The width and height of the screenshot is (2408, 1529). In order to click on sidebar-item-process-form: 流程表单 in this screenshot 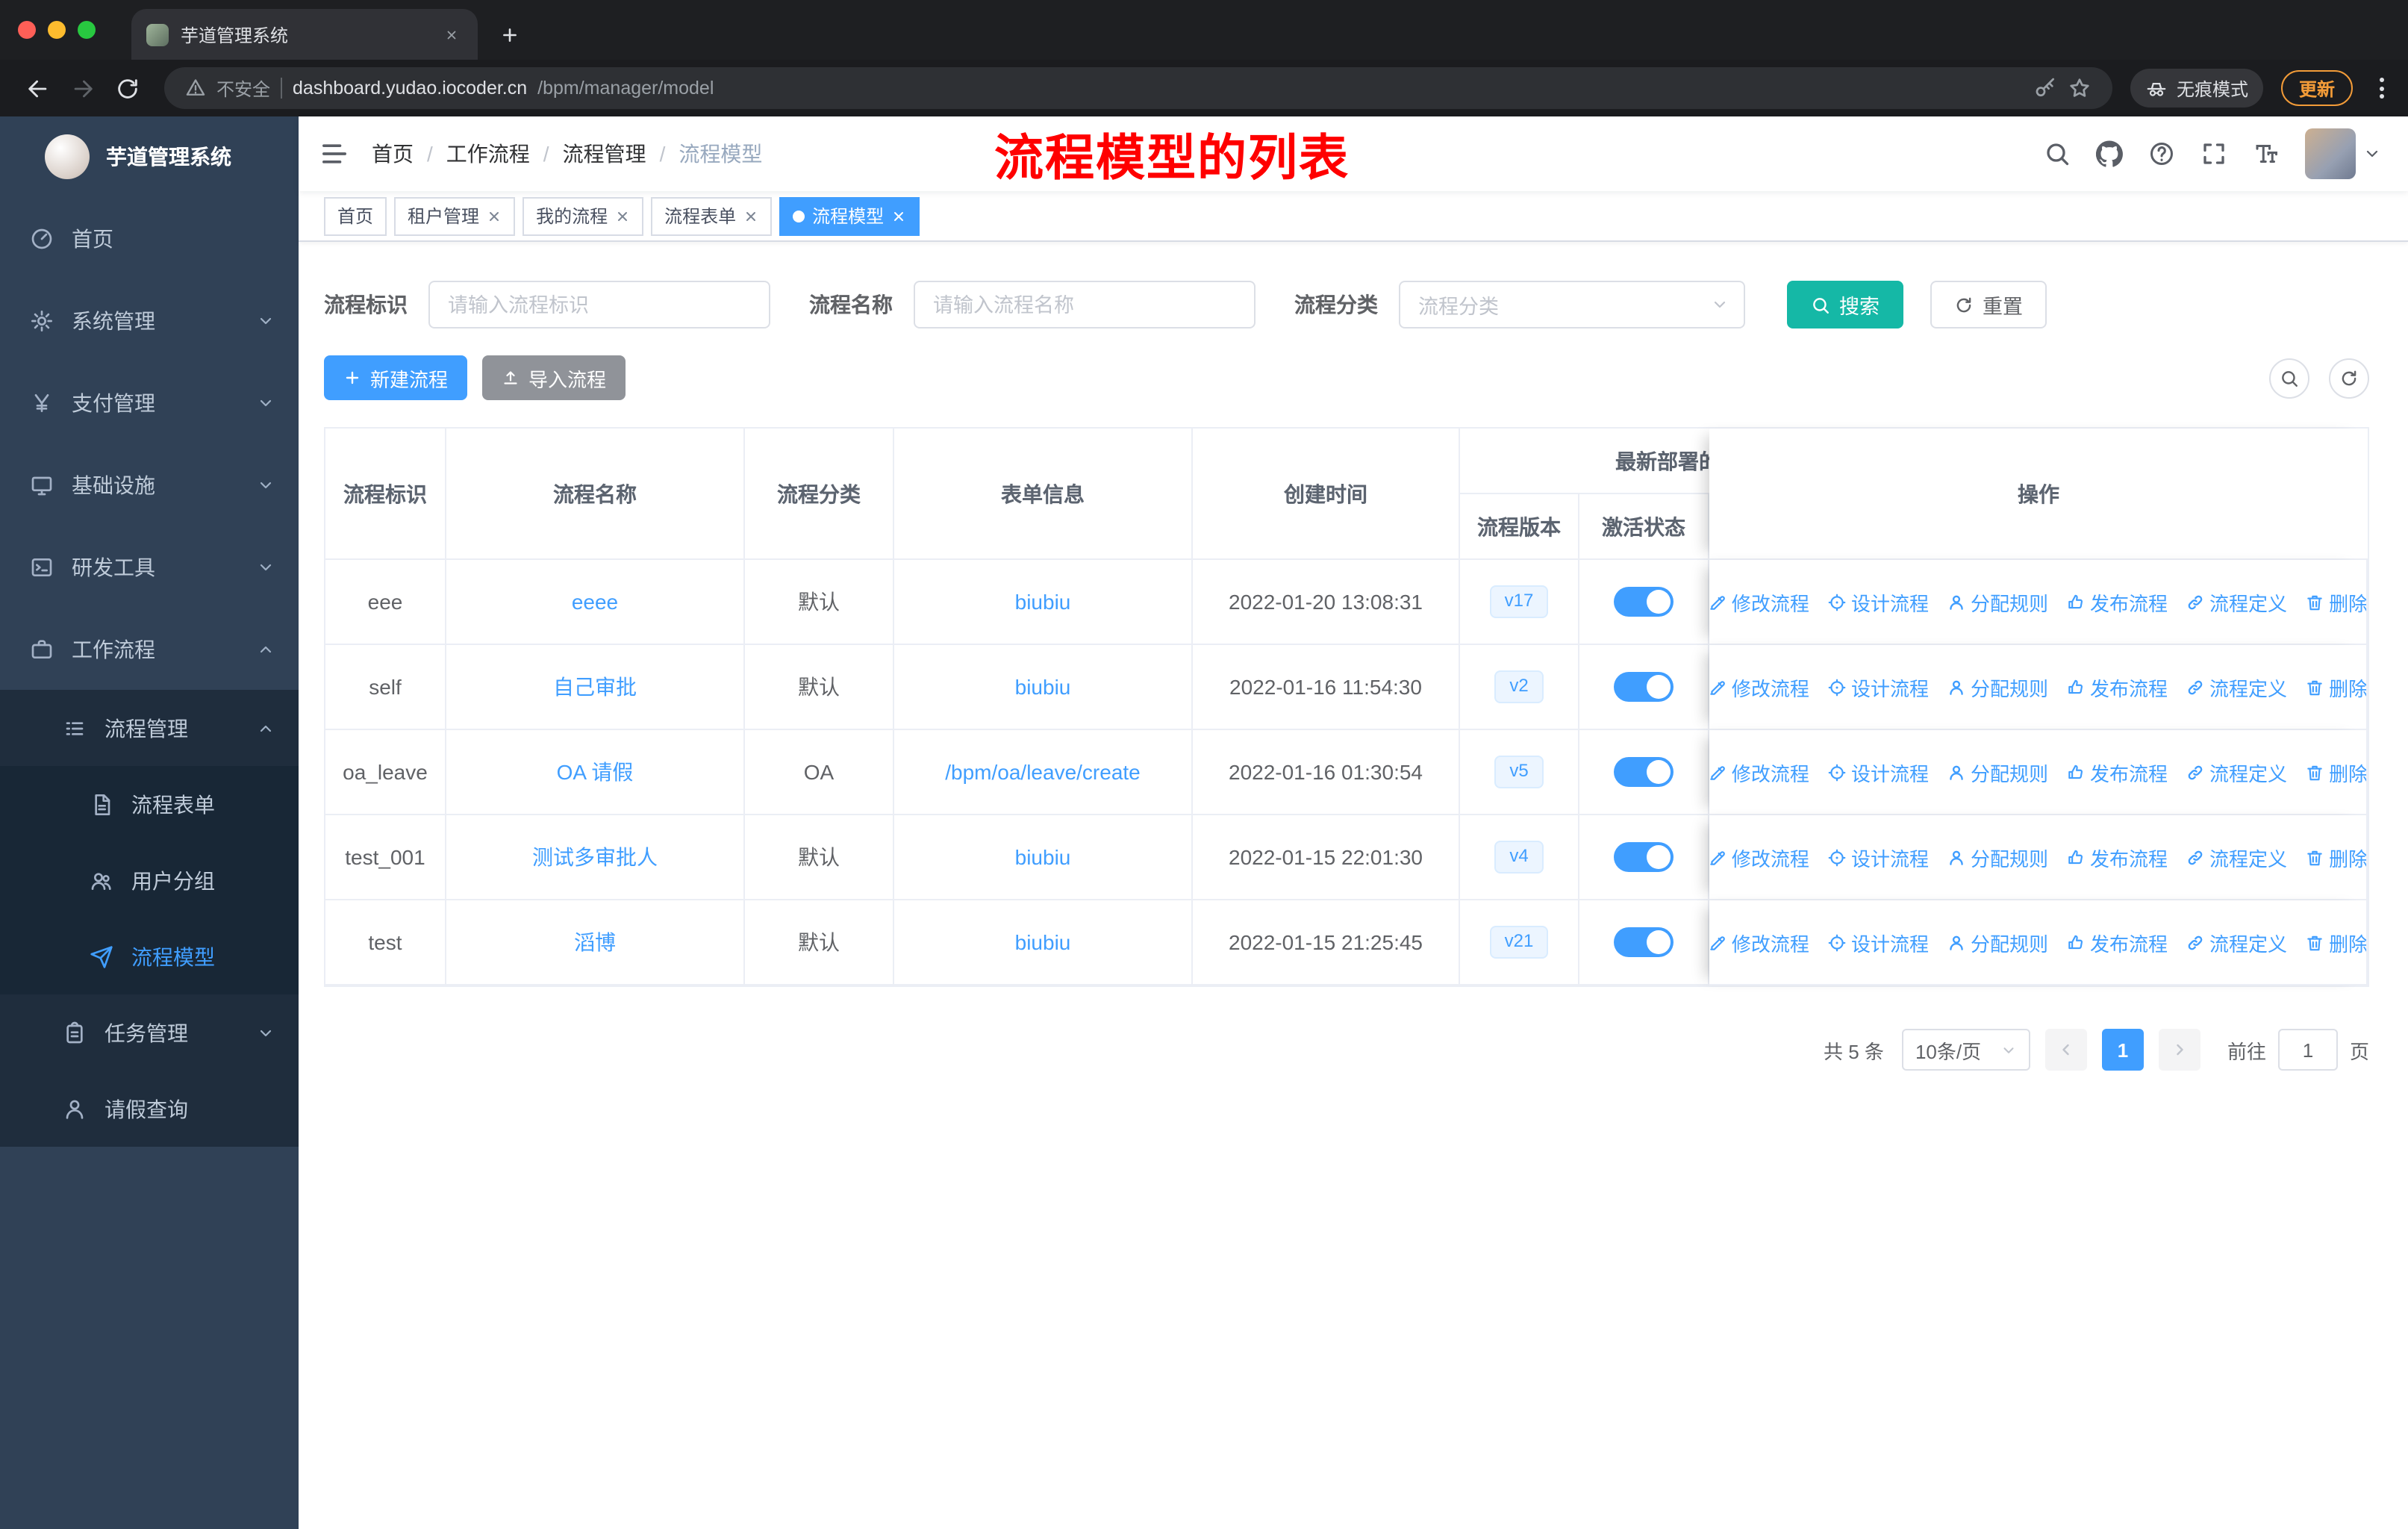, I will do `click(149, 804)`.